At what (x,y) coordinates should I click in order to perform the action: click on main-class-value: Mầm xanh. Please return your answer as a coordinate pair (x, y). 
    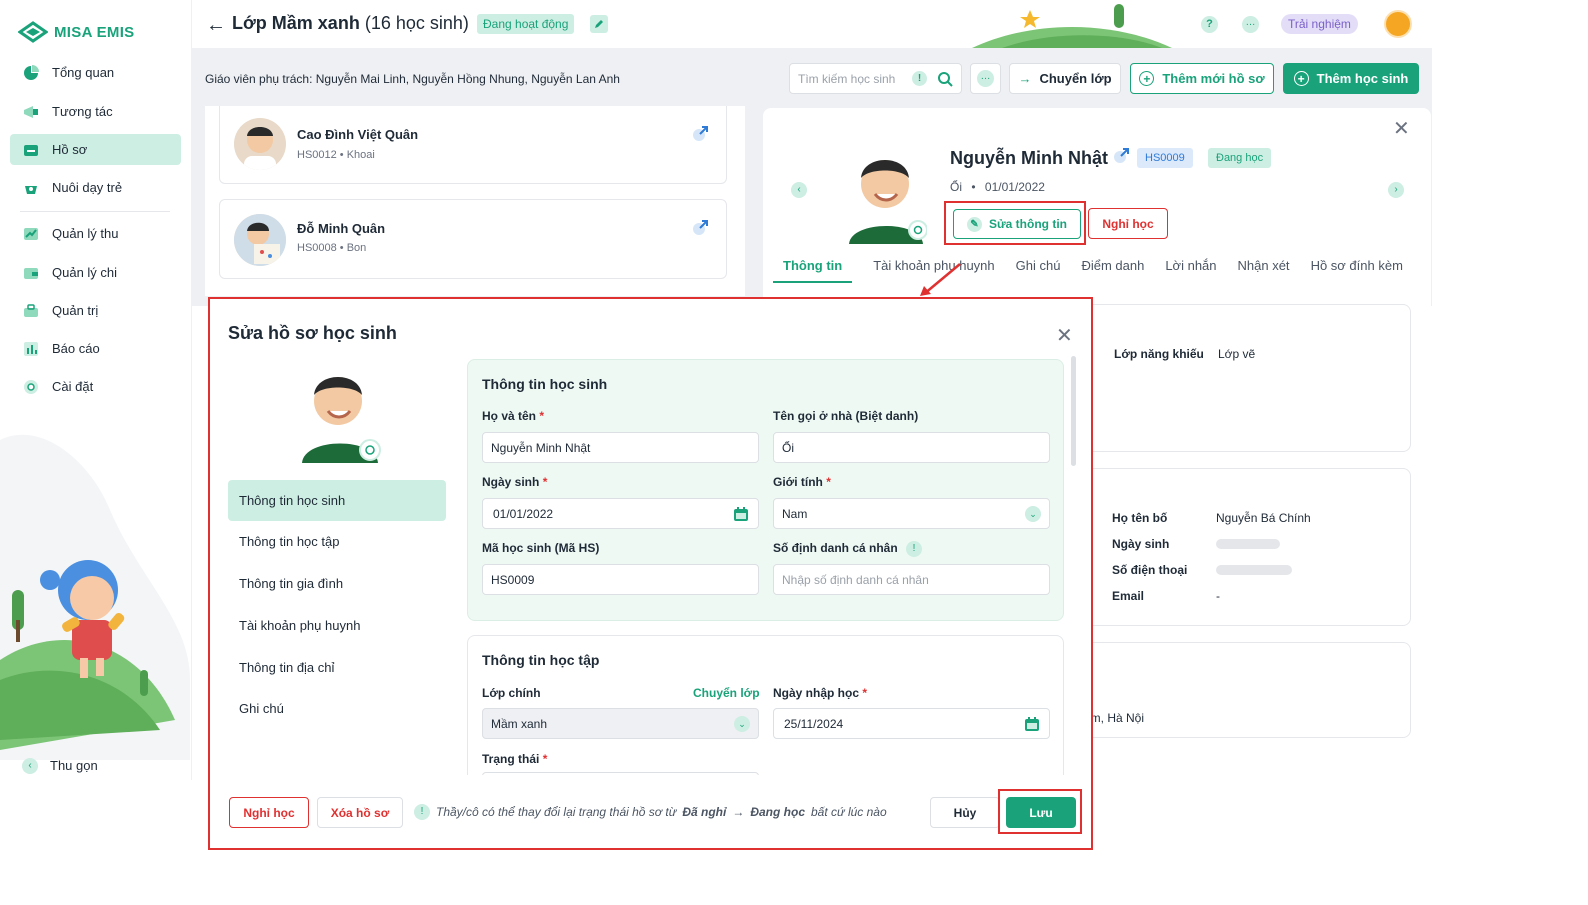
    Looking at the image, I should click on (519, 724).